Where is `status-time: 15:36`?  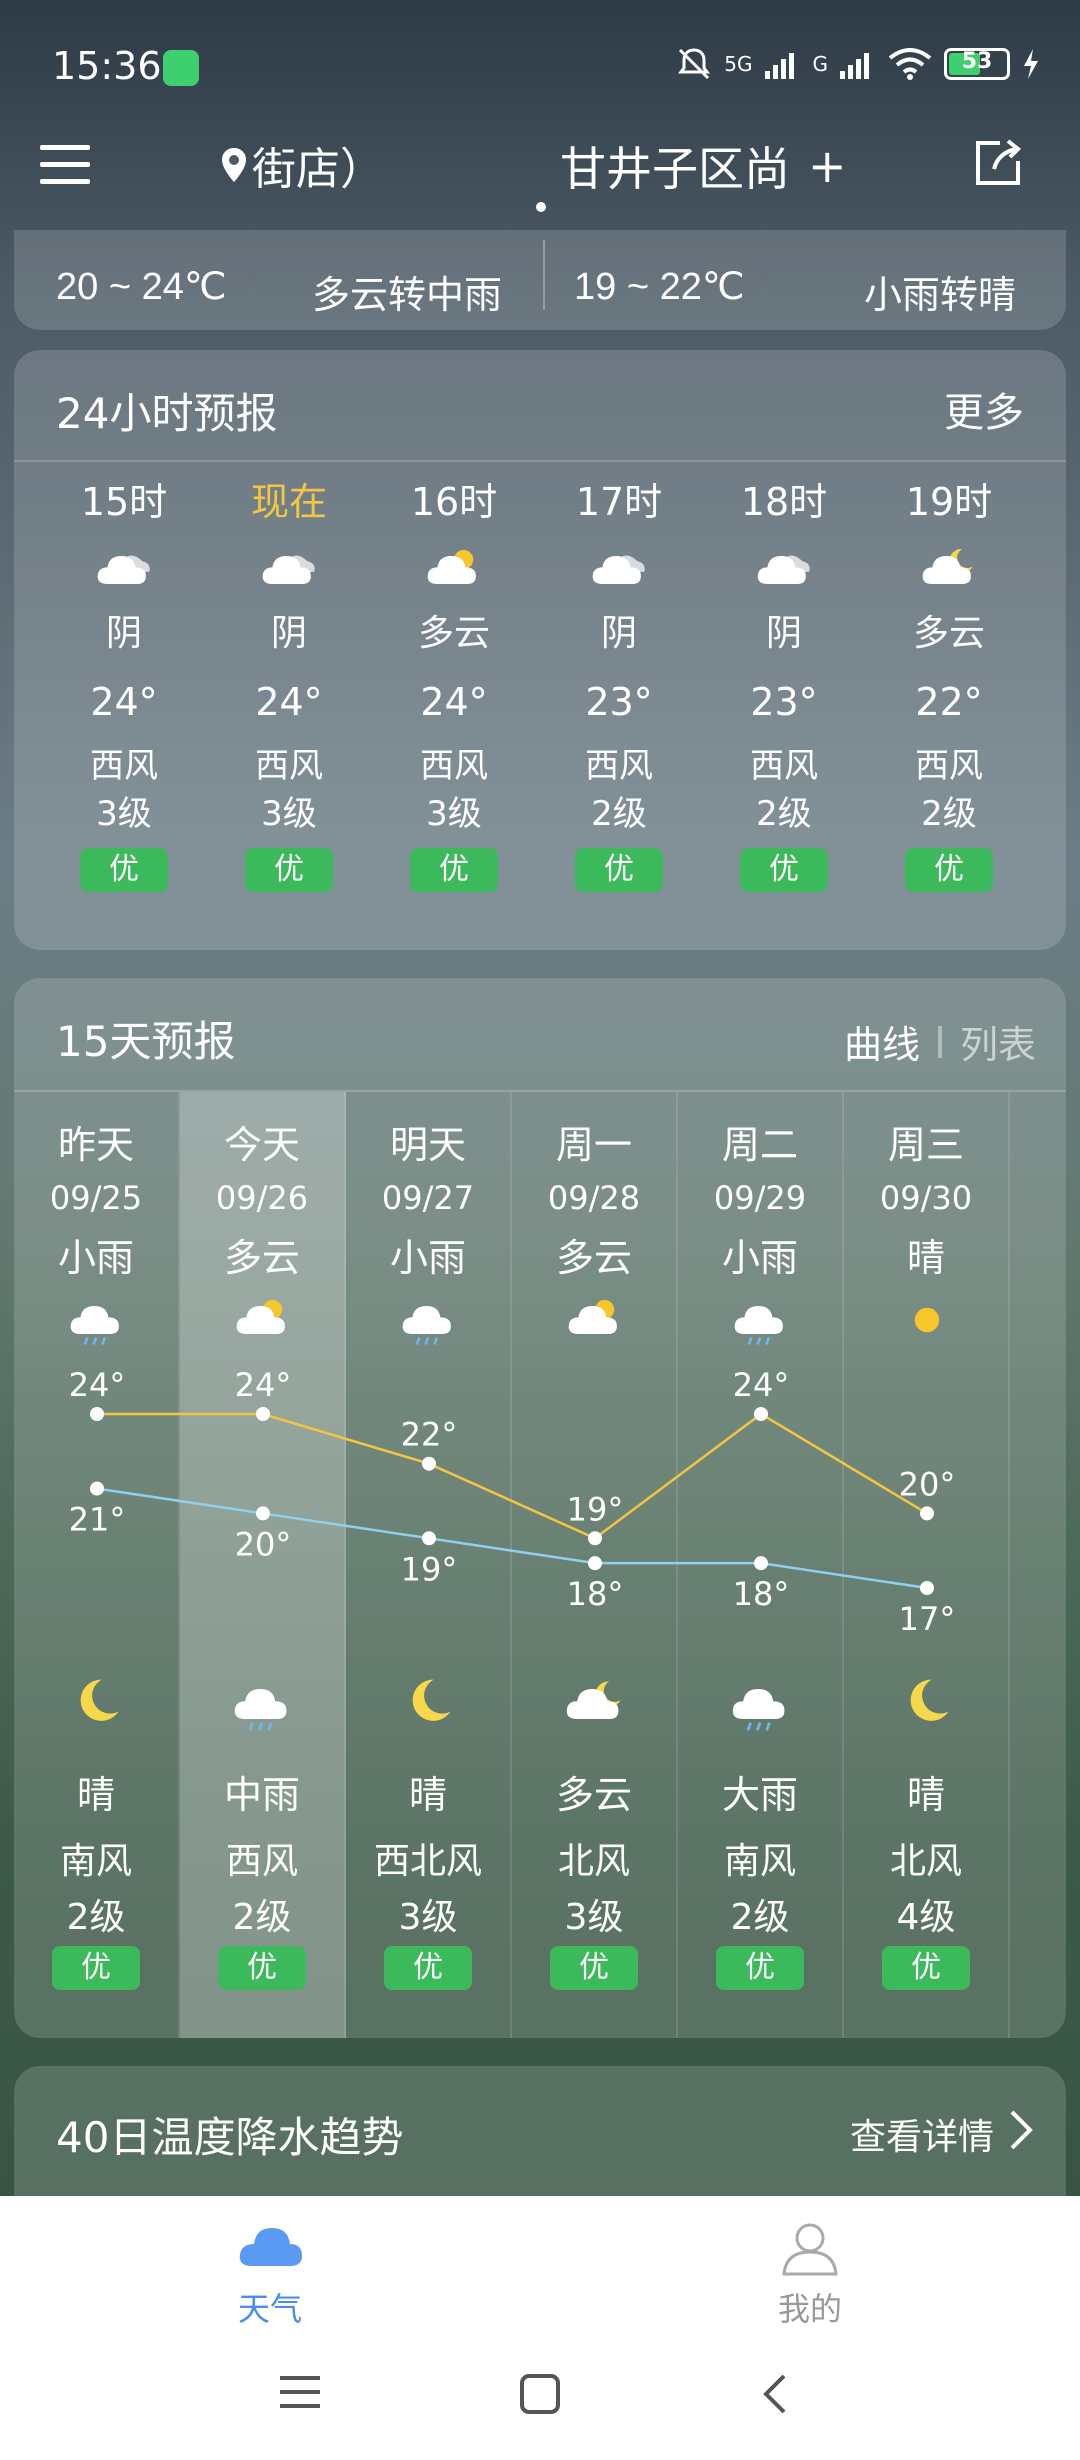 status-time: 15:36 is located at coordinates (107, 66).